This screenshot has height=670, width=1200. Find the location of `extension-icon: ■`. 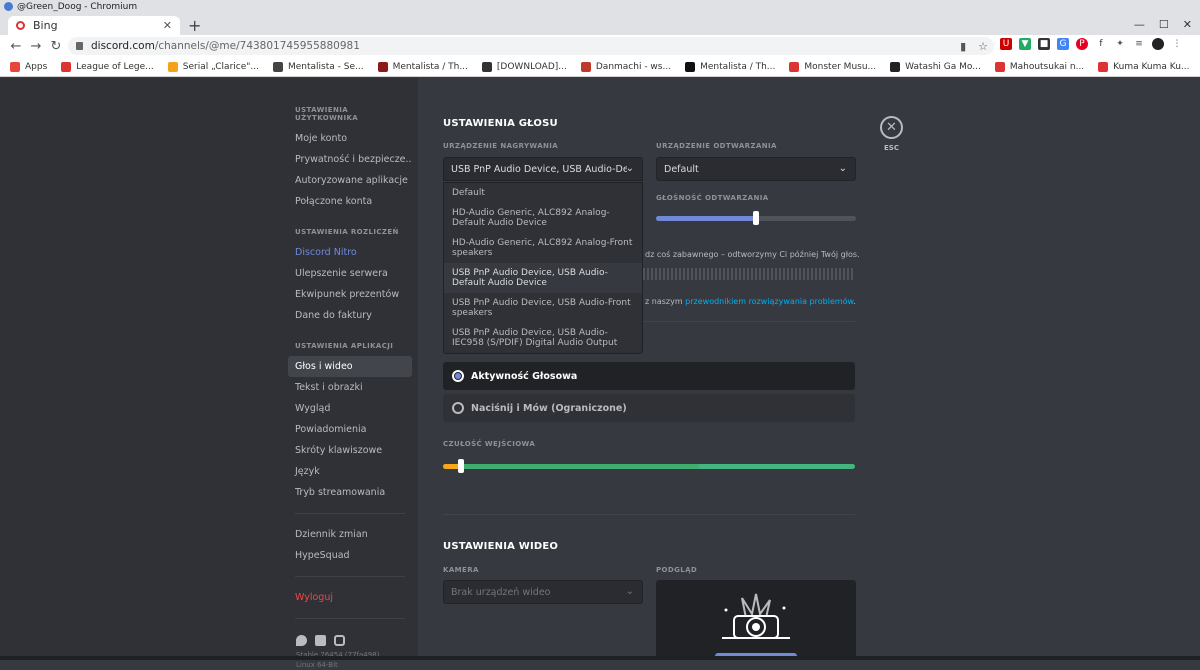

extension-icon: ■ is located at coordinates (1044, 44).